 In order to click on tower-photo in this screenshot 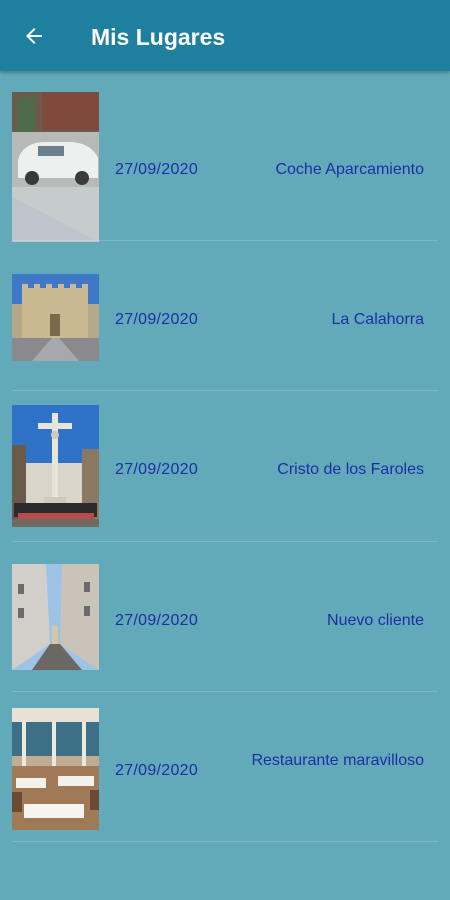, I will do `click(55, 317)`.